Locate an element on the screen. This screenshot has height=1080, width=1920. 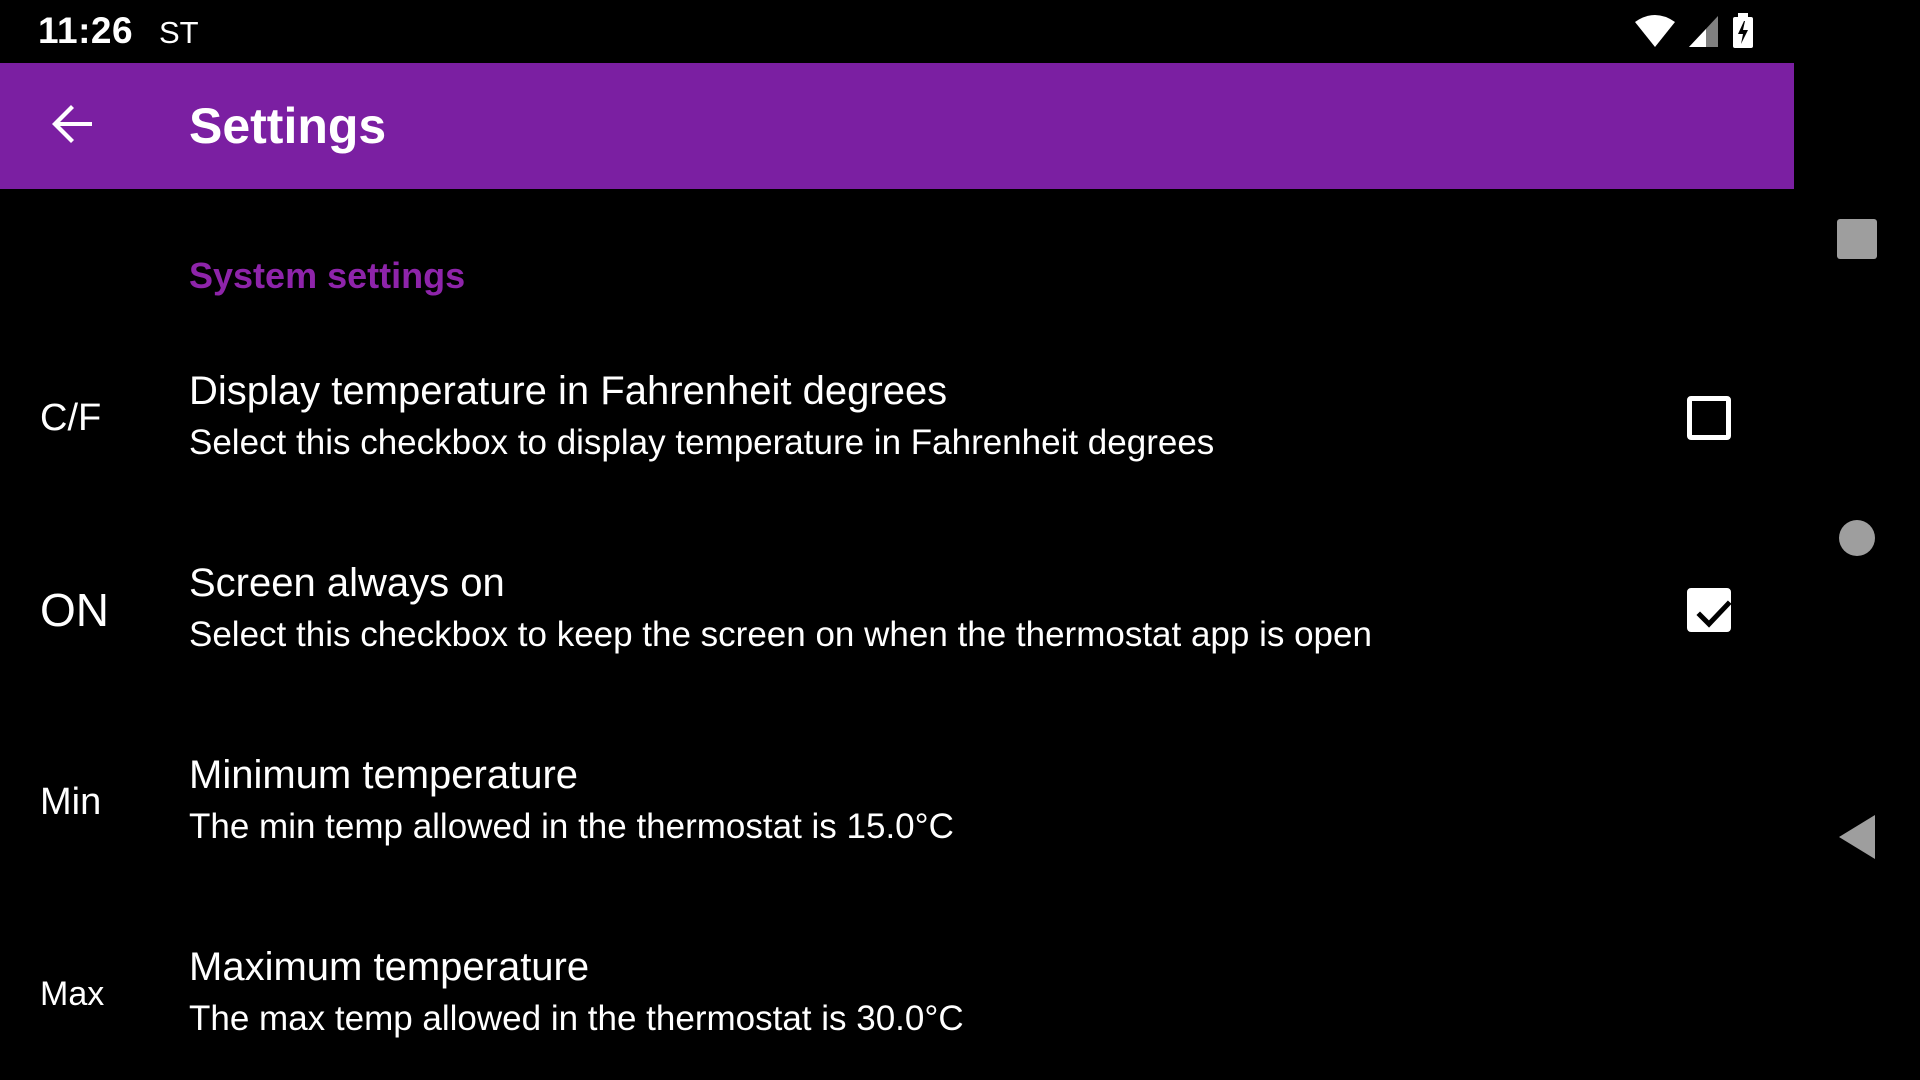
checkmark-icon is located at coordinates (1714, 614).